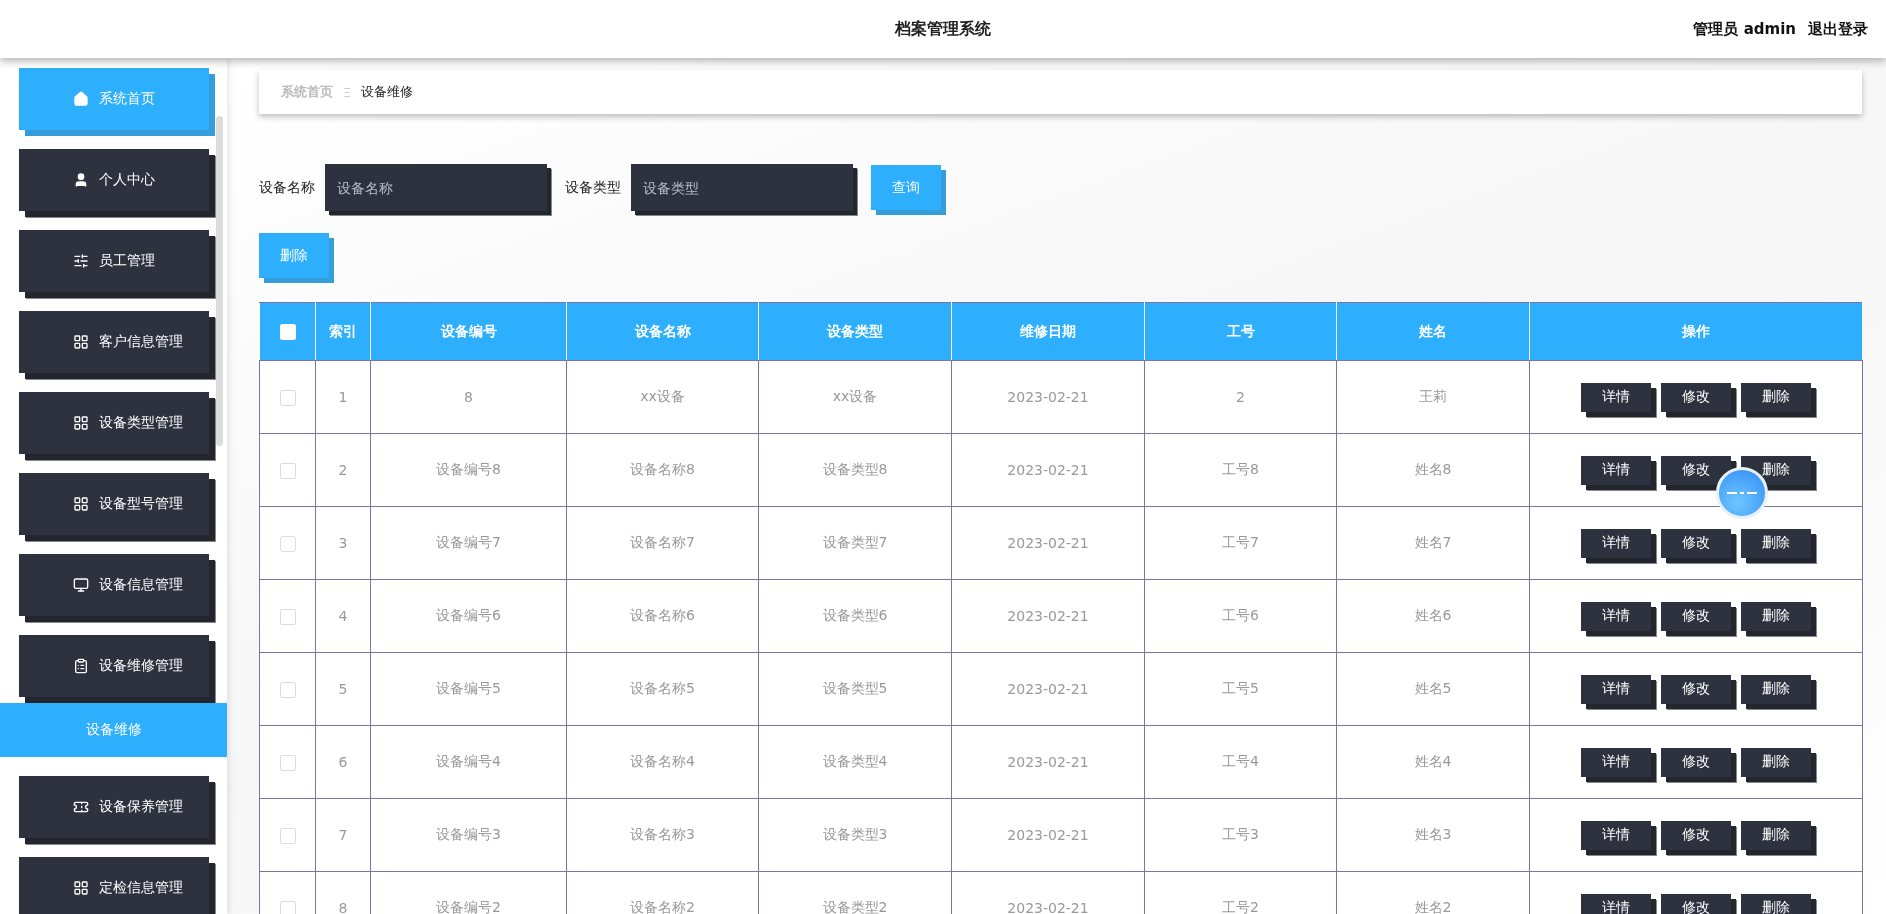  I want to click on select-all-checkbox, so click(287, 332).